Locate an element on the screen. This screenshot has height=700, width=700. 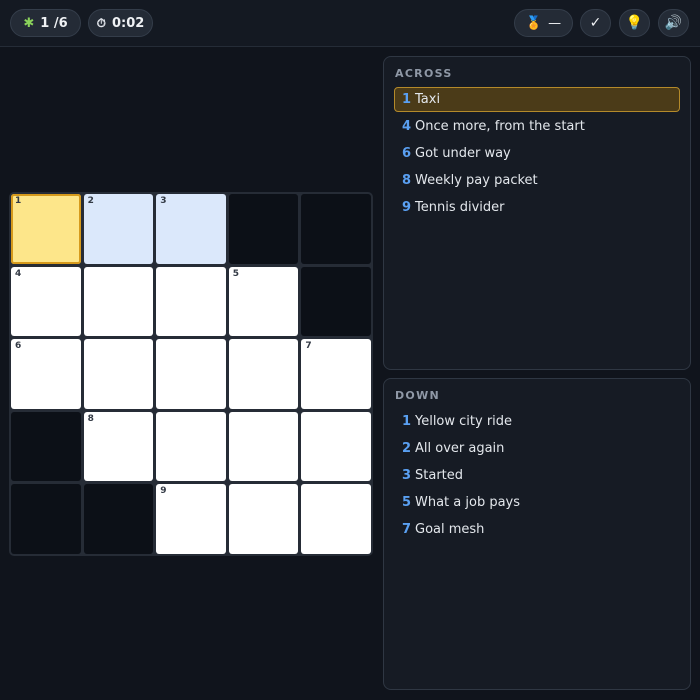
progress-text: 1 /6 is located at coordinates (54, 23).